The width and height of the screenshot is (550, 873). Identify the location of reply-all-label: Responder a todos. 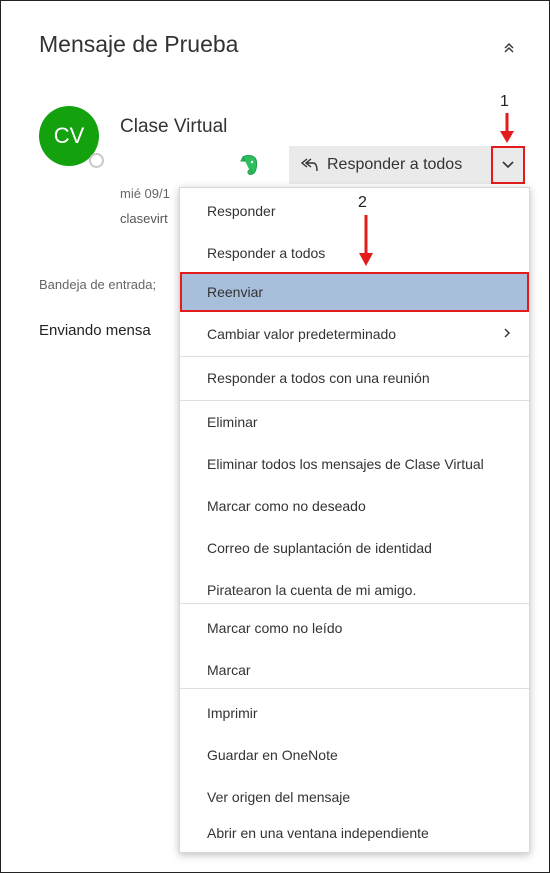
(395, 164).